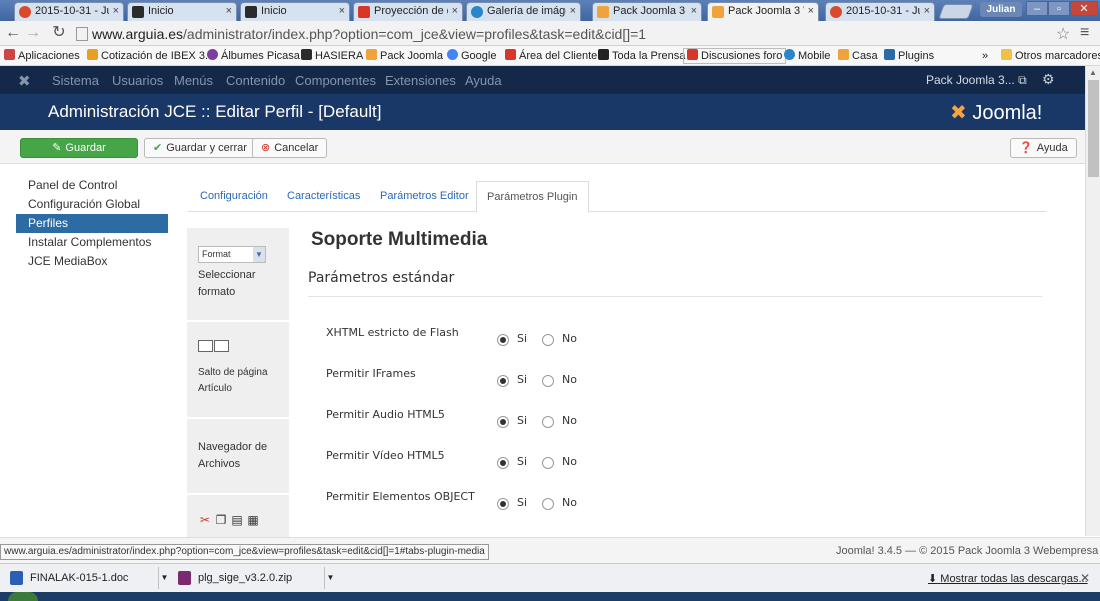 This screenshot has width=1100, height=601. Describe the element at coordinates (42, 56) in the screenshot. I see `bookmark-apps: Aplicaciones` at that location.